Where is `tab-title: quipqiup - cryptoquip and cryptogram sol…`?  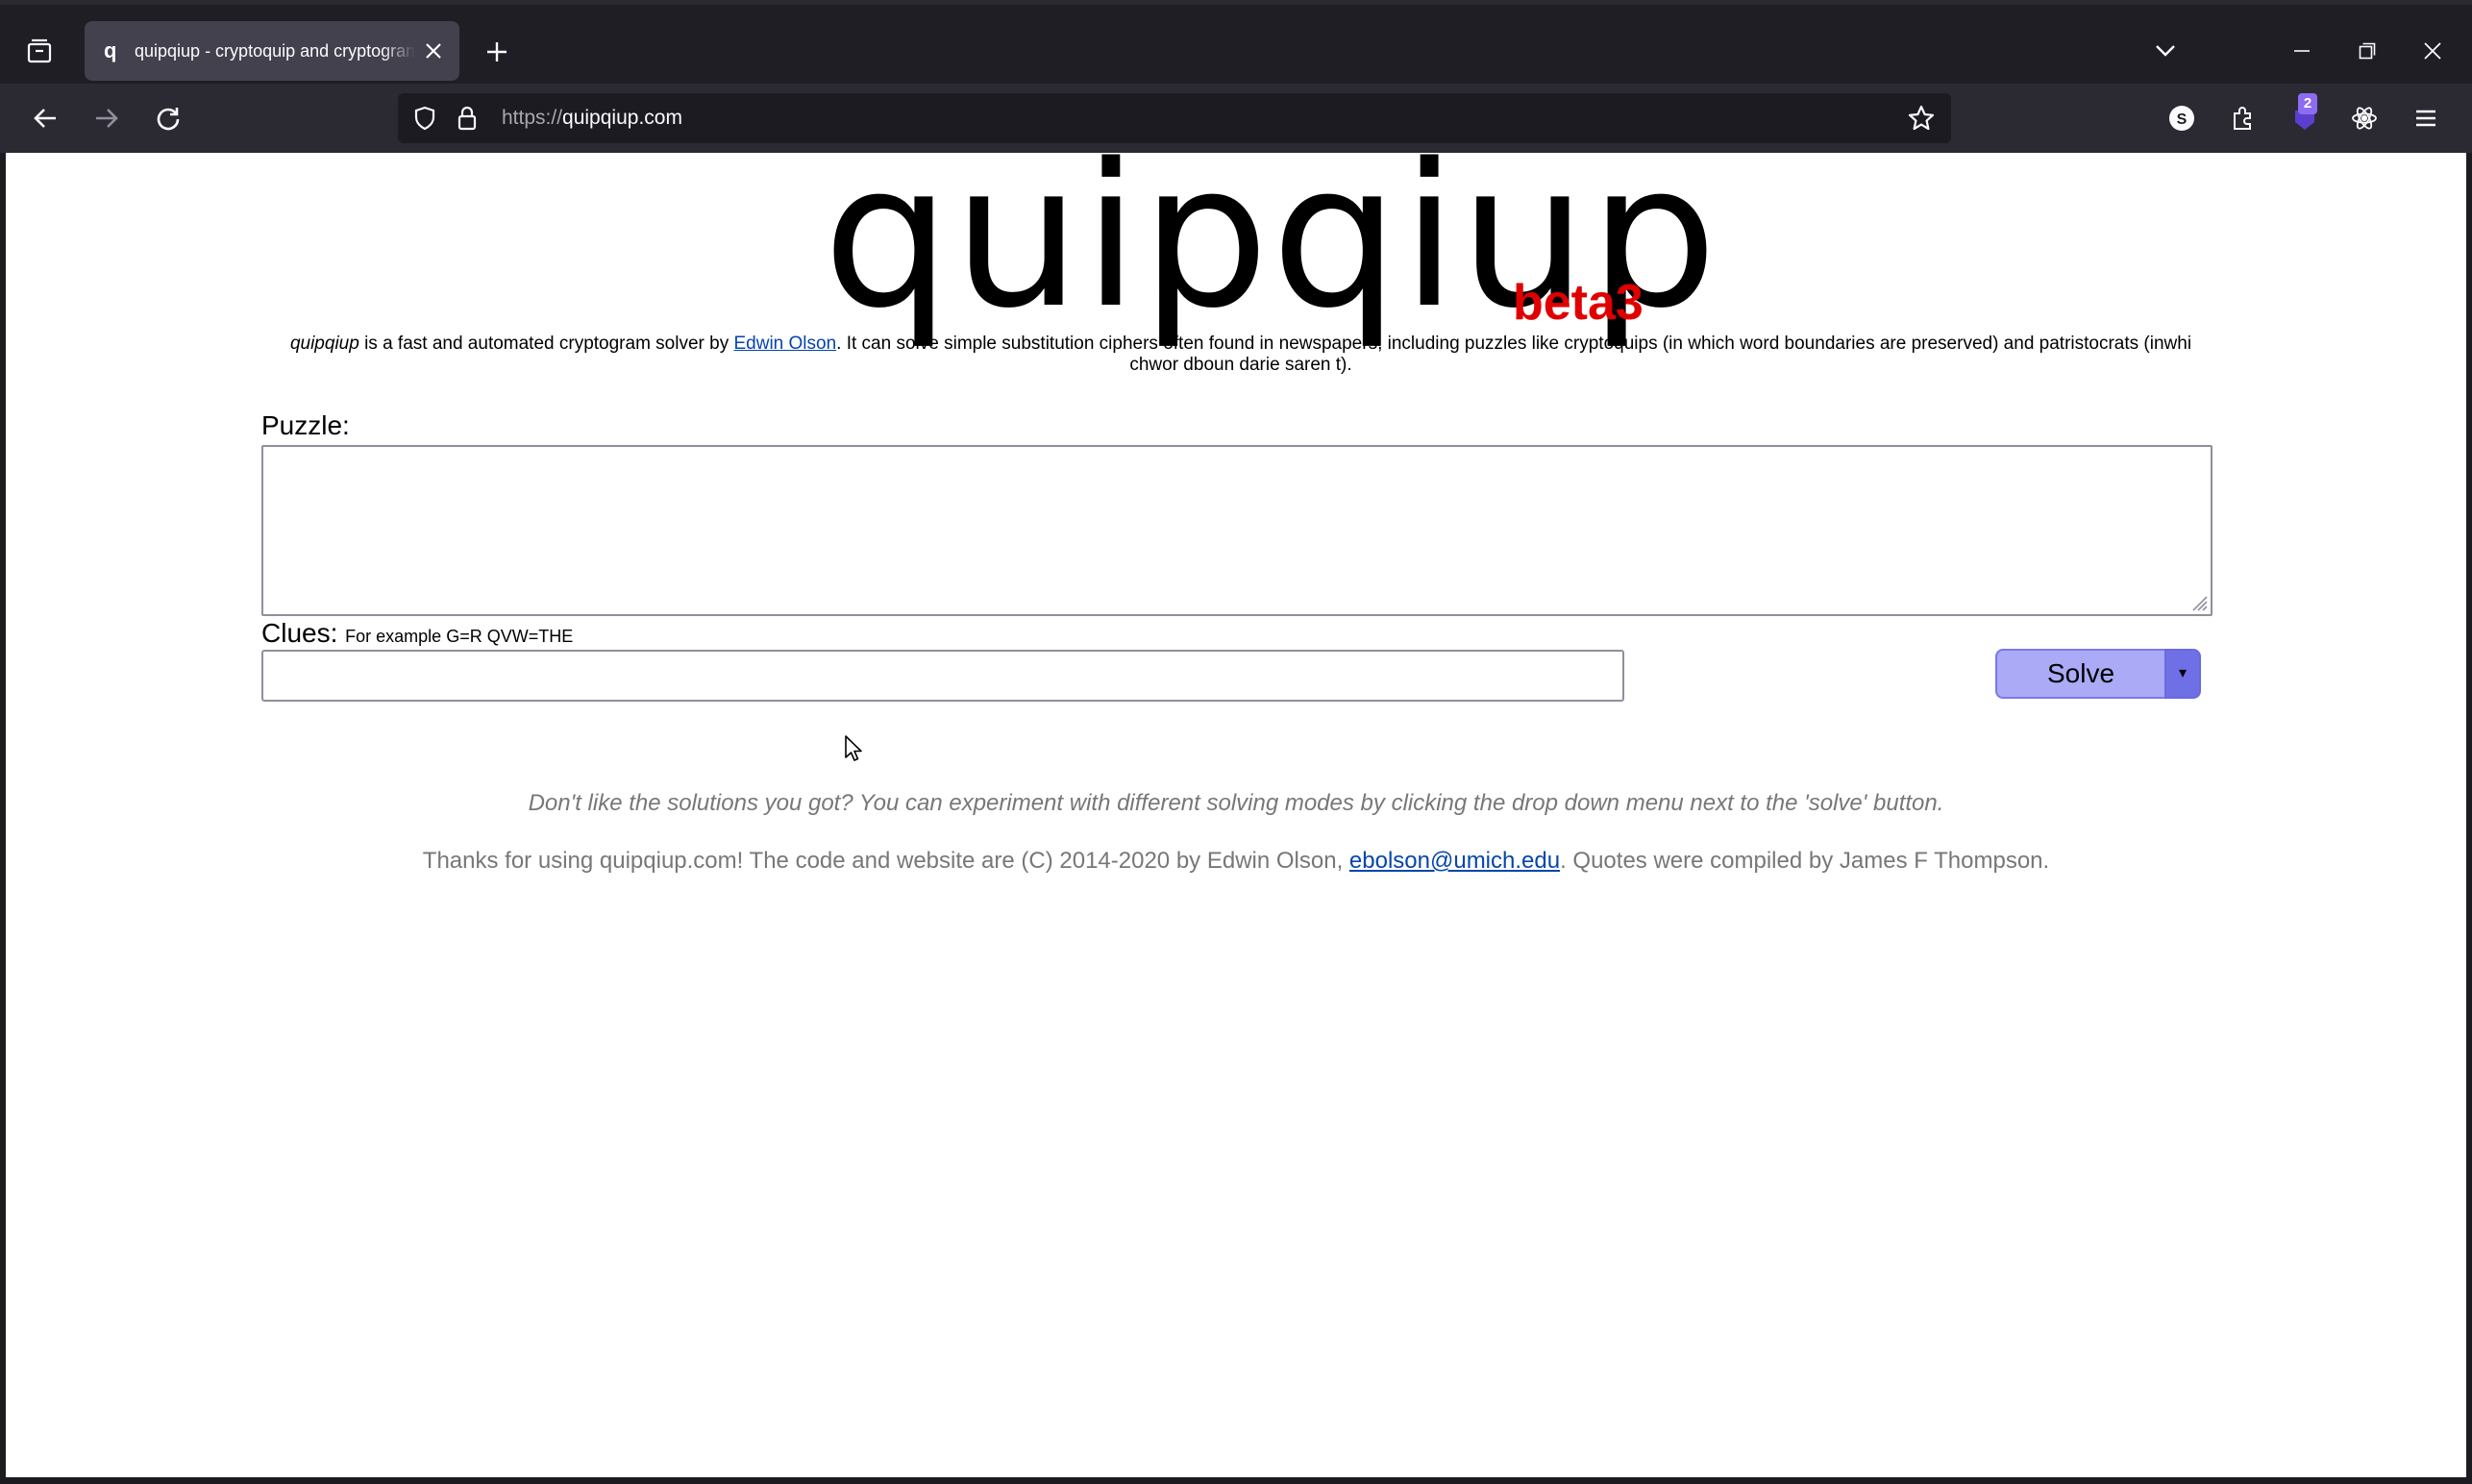
tab-title: quipqiup - cryptoquip and cryptogram sol… is located at coordinates (275, 51).